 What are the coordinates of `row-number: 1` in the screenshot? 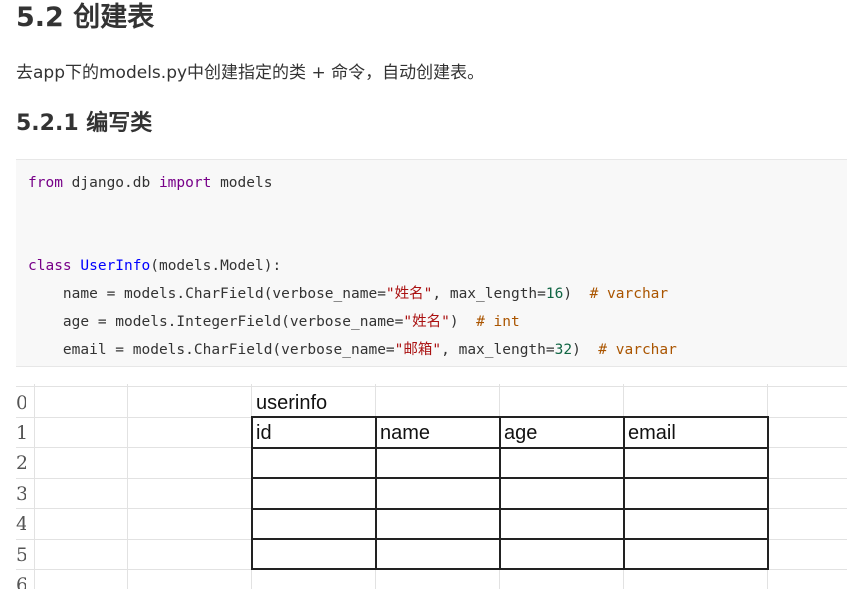 It's located at (21, 433).